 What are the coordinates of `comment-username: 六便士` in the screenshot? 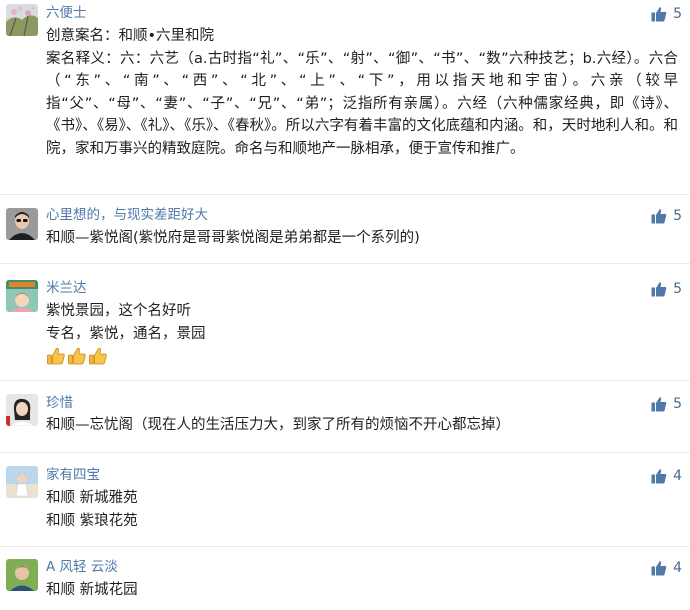 It's located at (66, 13).